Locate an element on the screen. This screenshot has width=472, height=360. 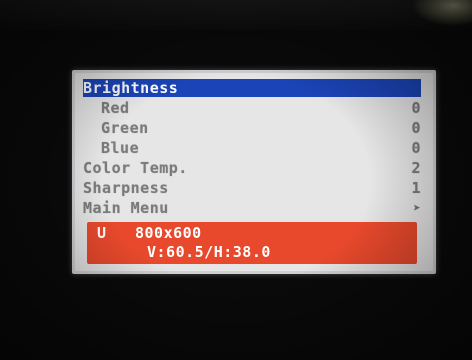
menu-item-value: 1 is located at coordinates (416, 188).